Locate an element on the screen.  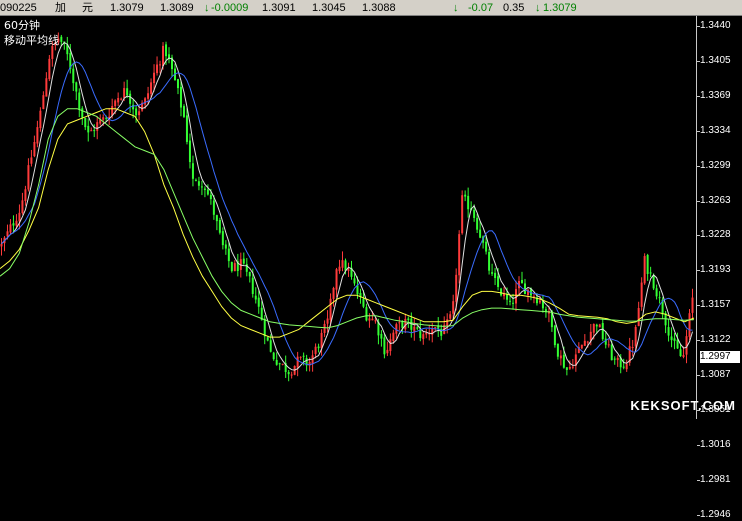
low-price: 1.3045 is located at coordinates (329, 8).